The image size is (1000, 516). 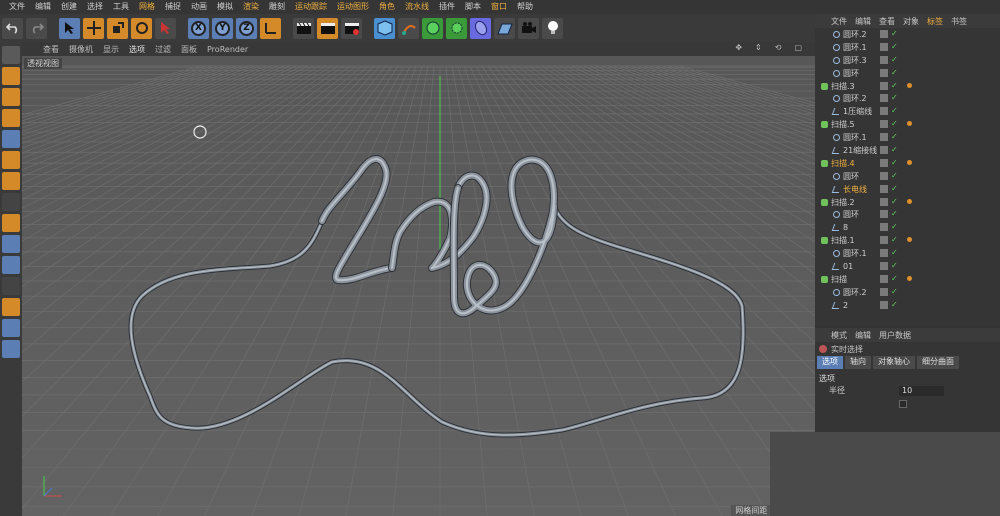 I want to click on object-tab: 文件, so click(x=839, y=21).